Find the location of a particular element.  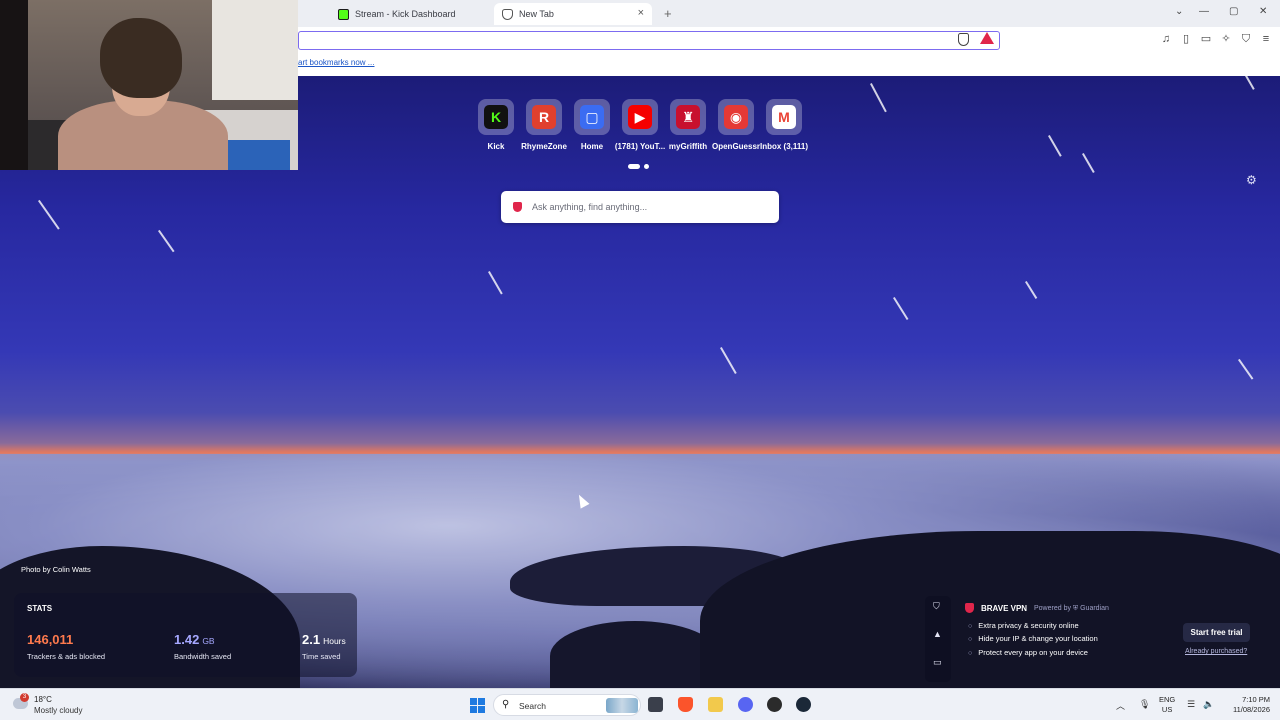

leo-ai-icon: ✧ is located at coordinates (1226, 39).